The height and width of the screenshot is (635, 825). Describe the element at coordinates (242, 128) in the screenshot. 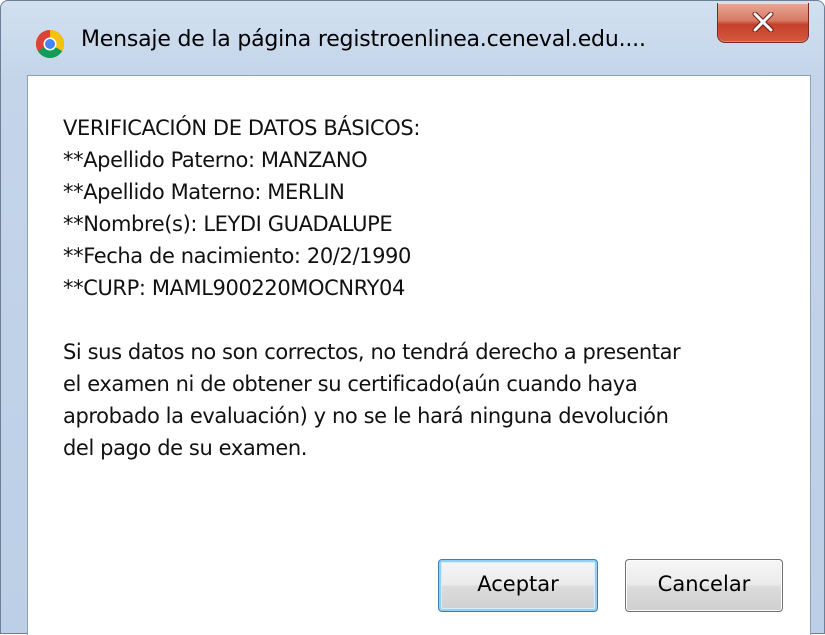

I see `message-heading: VERIFICACIÓN DE DATOS BÁSICOS:` at that location.